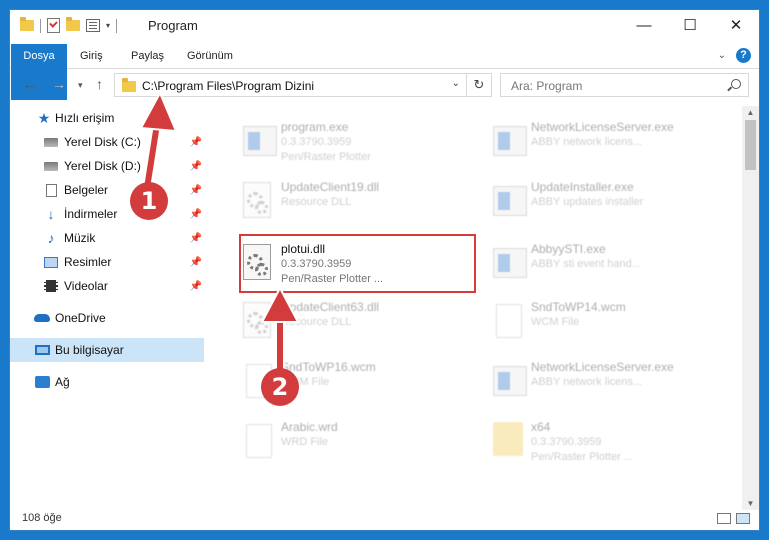 The width and height of the screenshot is (769, 540). Describe the element at coordinates (280, 387) in the screenshot. I see `step-2-badge: 2` at that location.